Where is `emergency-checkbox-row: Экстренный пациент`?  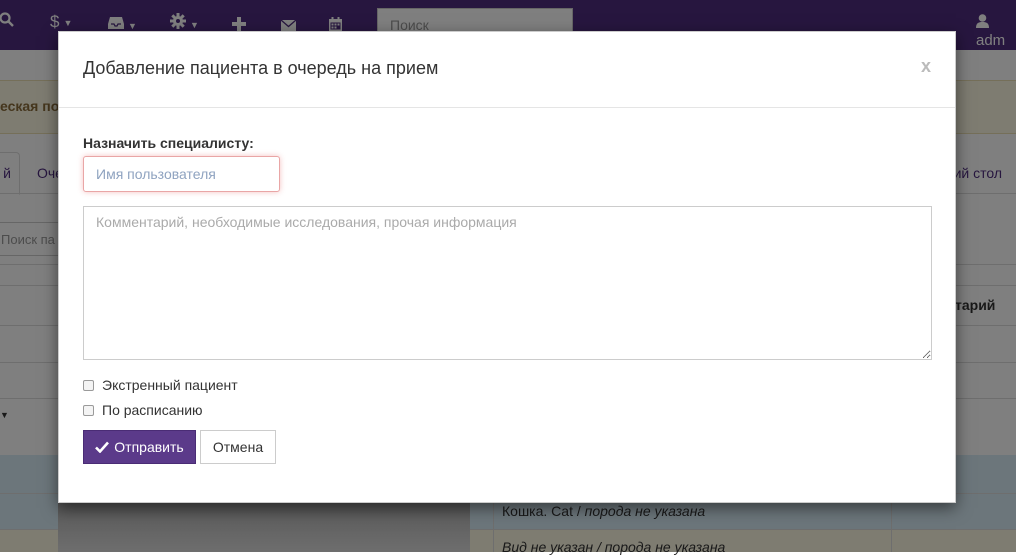 emergency-checkbox-row: Экстренный пациент is located at coordinates (160, 385).